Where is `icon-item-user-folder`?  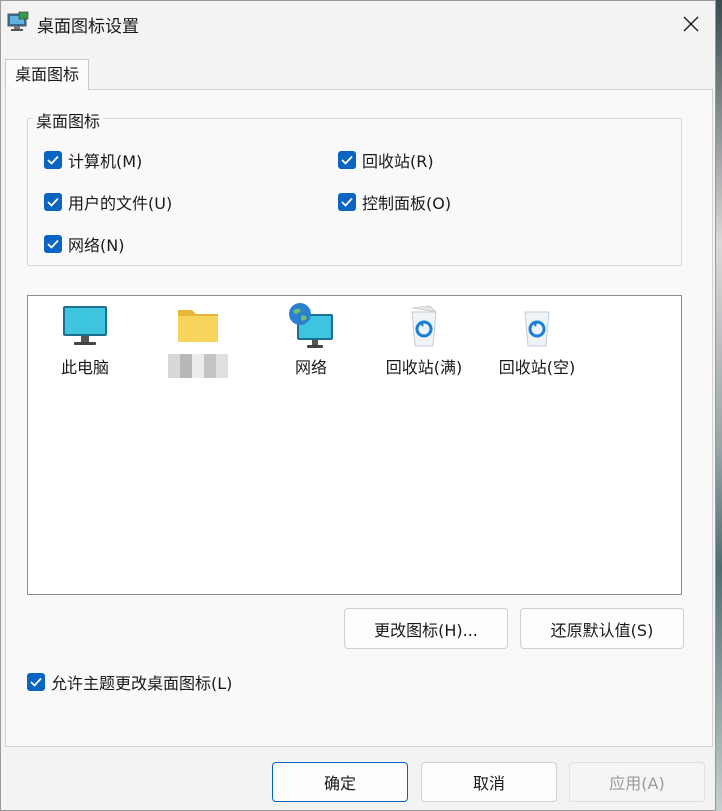
icon-item-user-folder is located at coordinates (198, 340).